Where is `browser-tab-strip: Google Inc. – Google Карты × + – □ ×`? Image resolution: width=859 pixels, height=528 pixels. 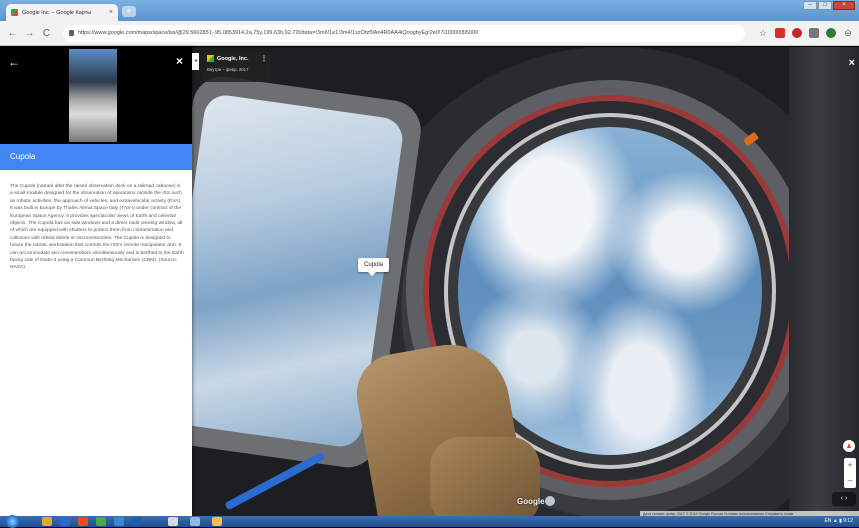 browser-tab-strip: Google Inc. – Google Карты × + – □ × is located at coordinates (429, 10).